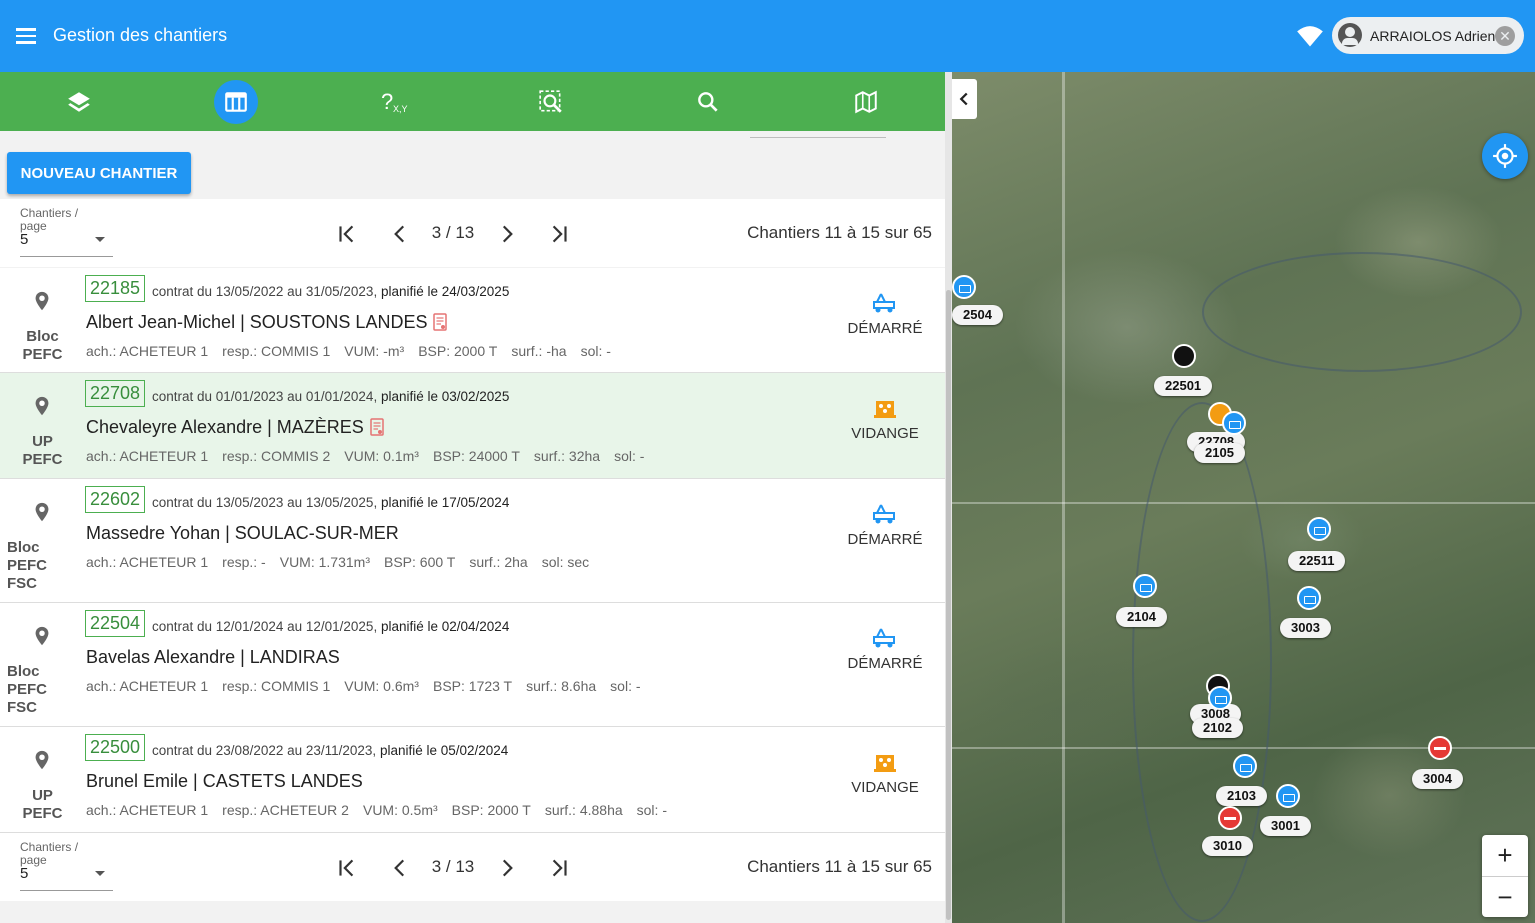 The image size is (1535, 923). Describe the element at coordinates (567, 456) in the screenshot. I see `detail-item: surf.: 32ha` at that location.